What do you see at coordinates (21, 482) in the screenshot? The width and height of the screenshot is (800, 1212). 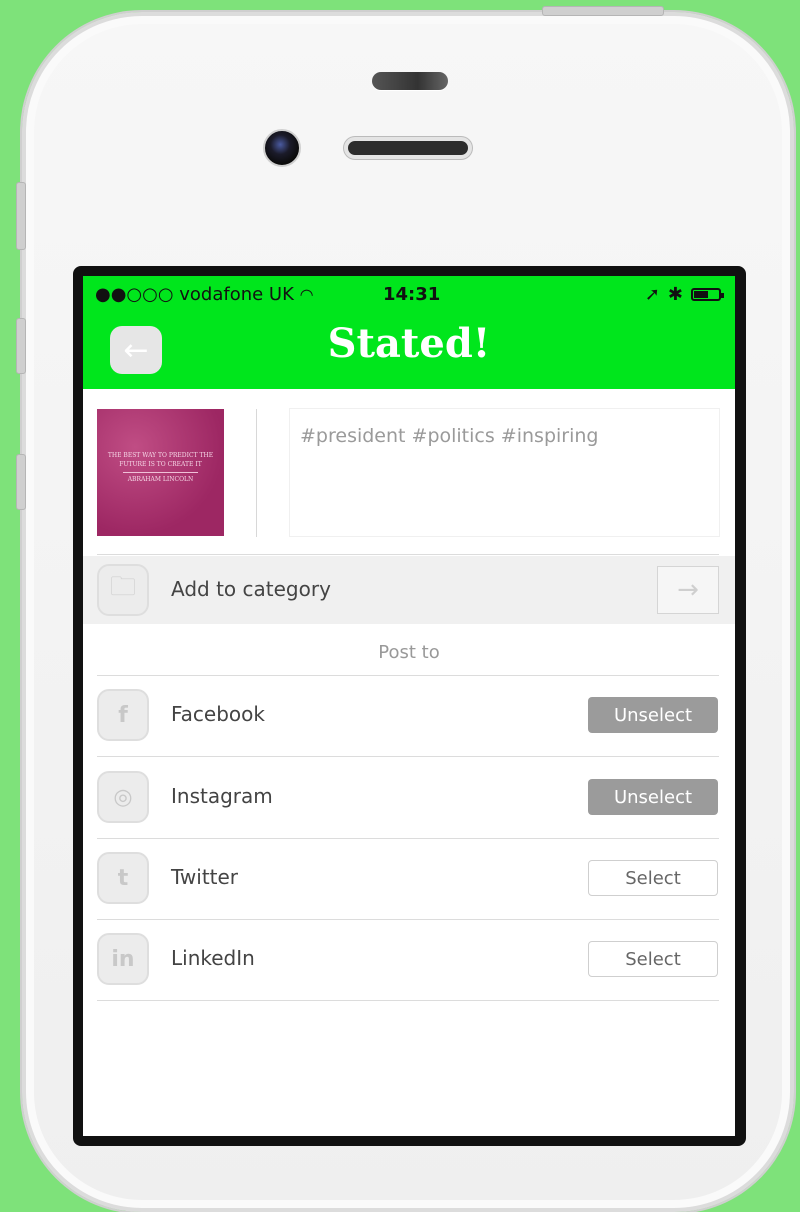 I see `volume-down-button` at bounding box center [21, 482].